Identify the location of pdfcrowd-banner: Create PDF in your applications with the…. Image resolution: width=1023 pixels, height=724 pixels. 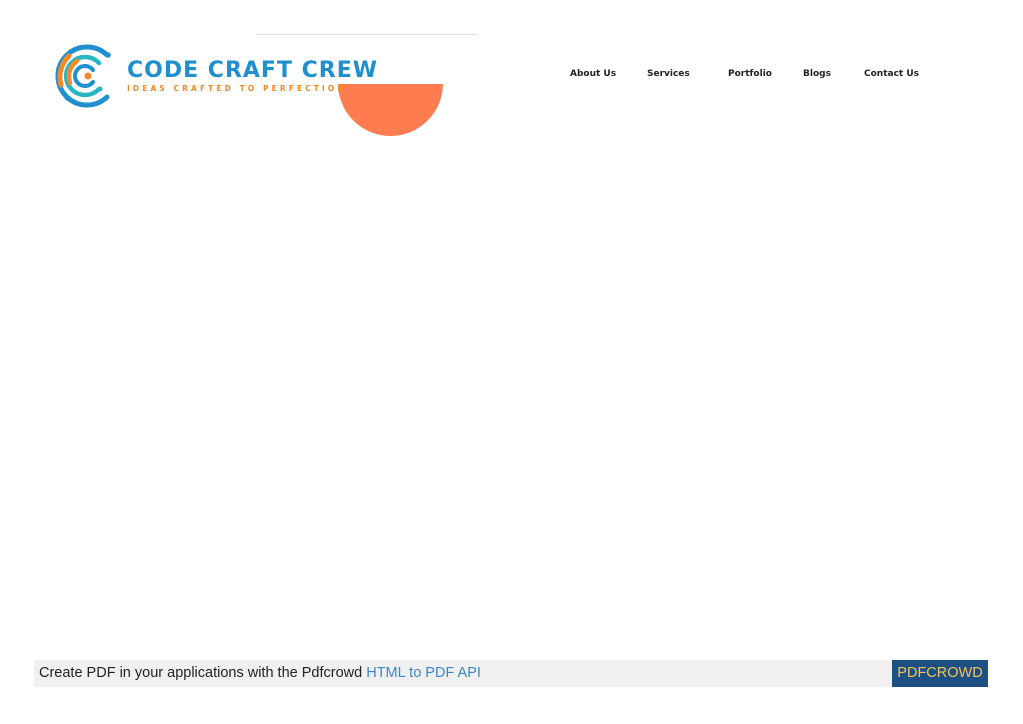
(511, 673).